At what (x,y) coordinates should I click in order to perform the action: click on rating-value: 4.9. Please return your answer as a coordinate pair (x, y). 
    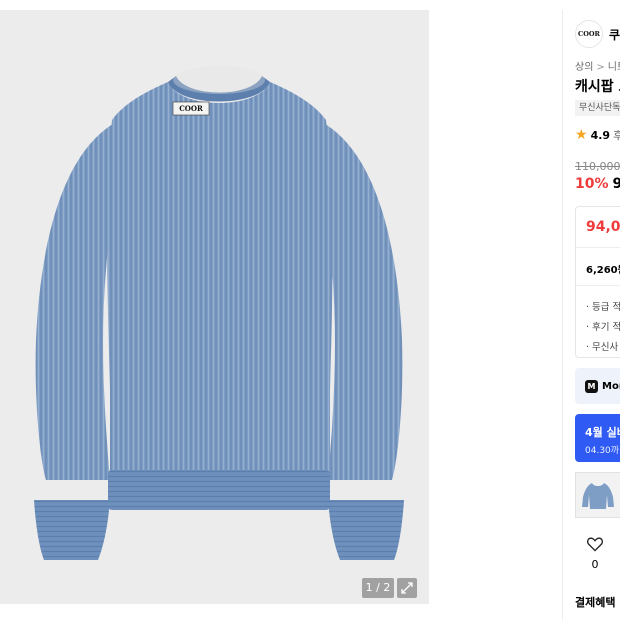
    Looking at the image, I should click on (600, 135).